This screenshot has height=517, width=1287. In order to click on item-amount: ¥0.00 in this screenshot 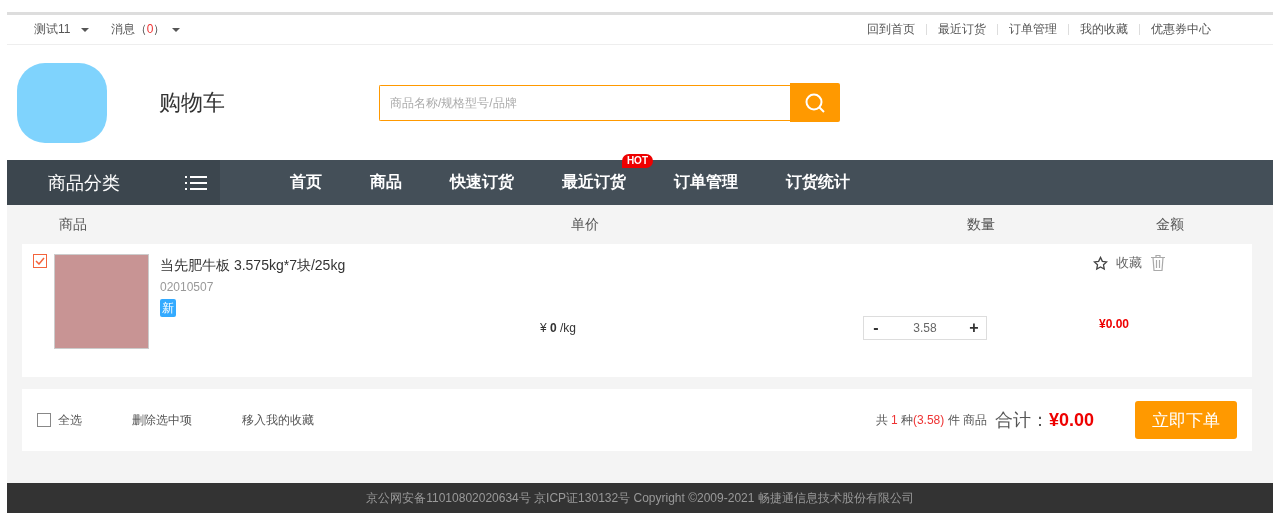, I will do `click(1115, 324)`.